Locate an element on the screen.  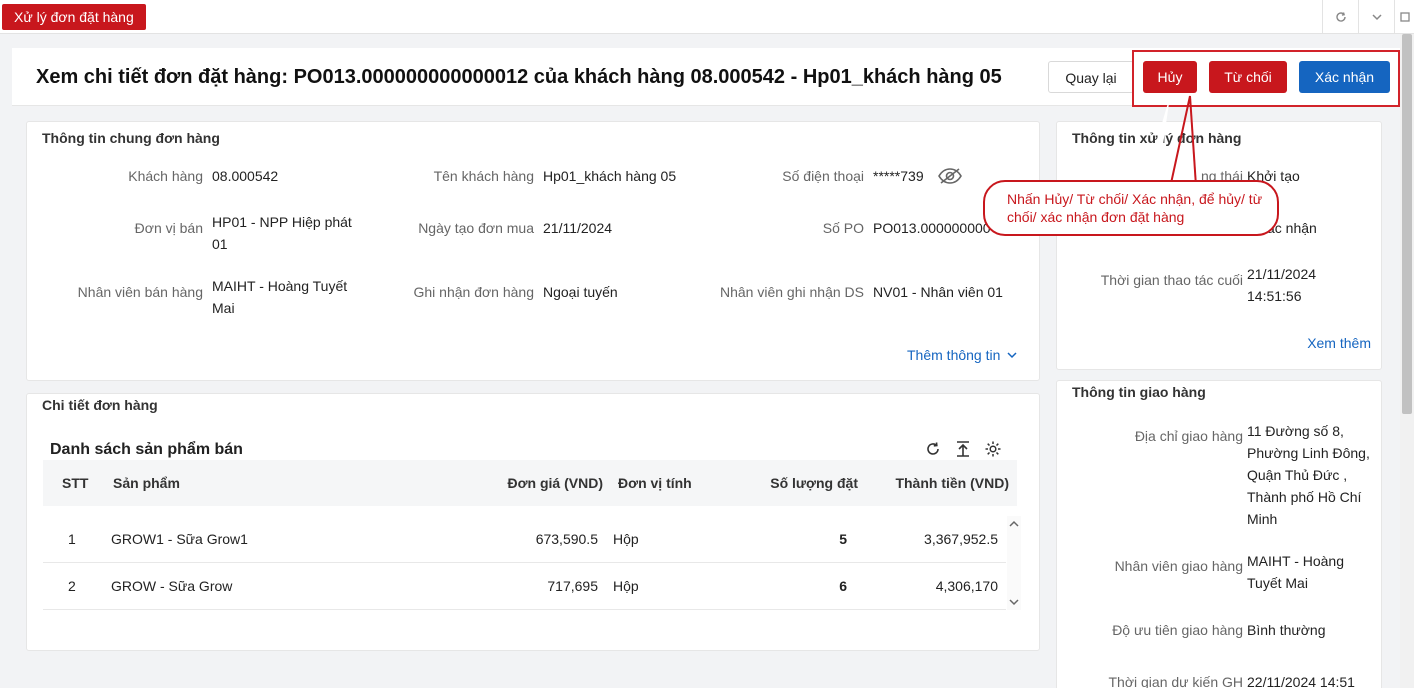
tab-bar: Xử lý đơn đặt hàng is located at coordinates (707, 17).